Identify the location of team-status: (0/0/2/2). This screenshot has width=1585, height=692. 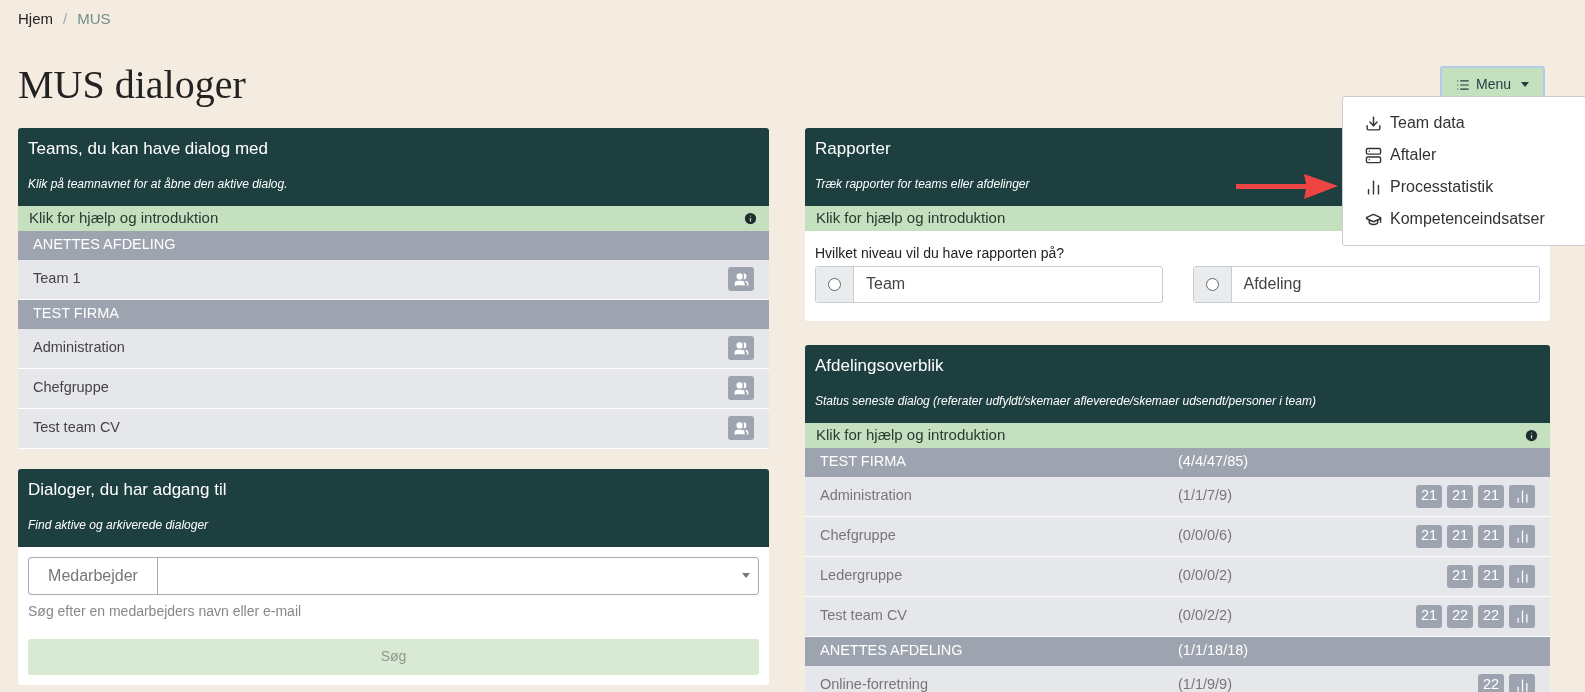
(1205, 616).